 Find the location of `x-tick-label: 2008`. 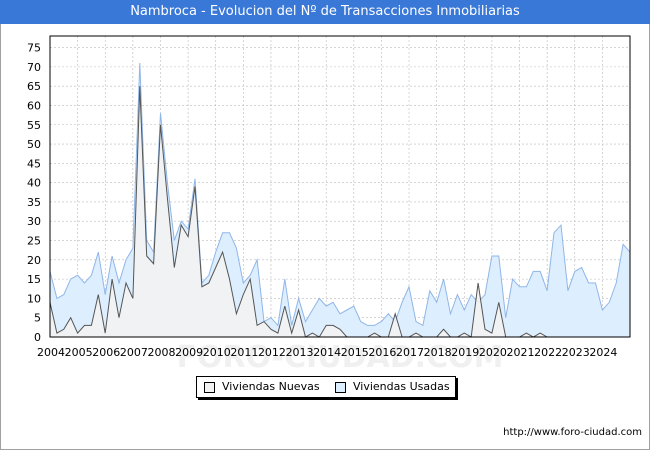

x-tick-label: 2008 is located at coordinates (161, 352).